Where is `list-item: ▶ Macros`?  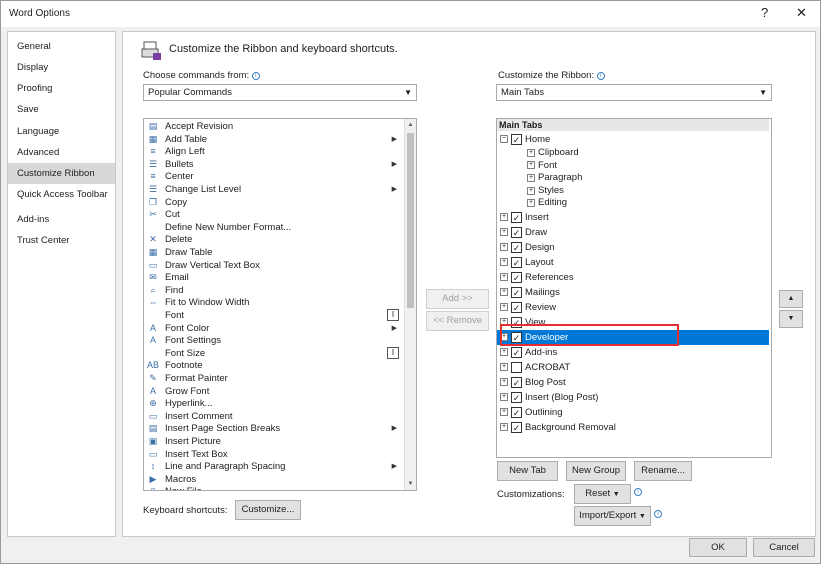 list-item: ▶ Macros is located at coordinates (271, 479).